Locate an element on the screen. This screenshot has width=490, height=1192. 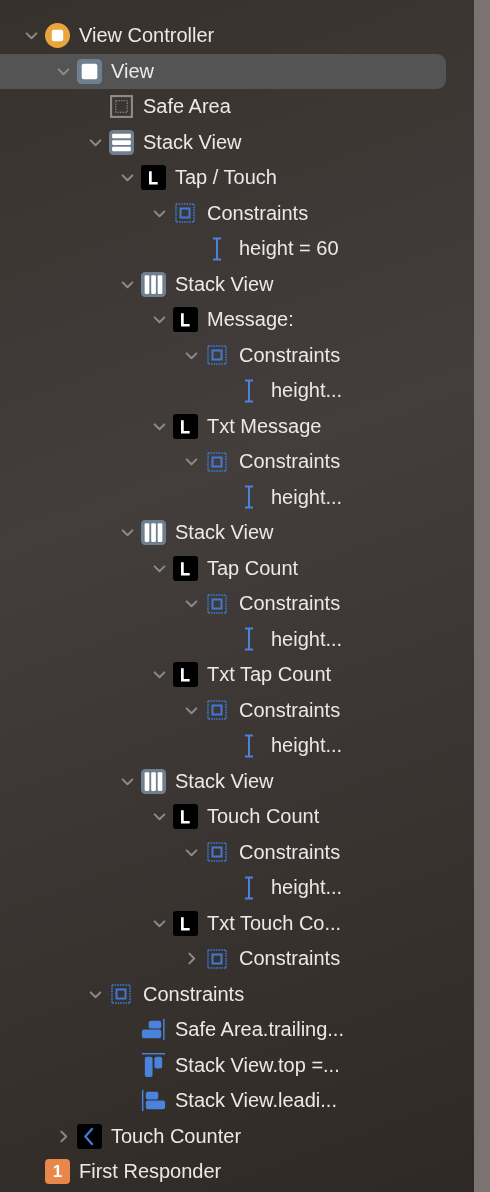
outline-row: Touch Counter is located at coordinates (223, 1136).